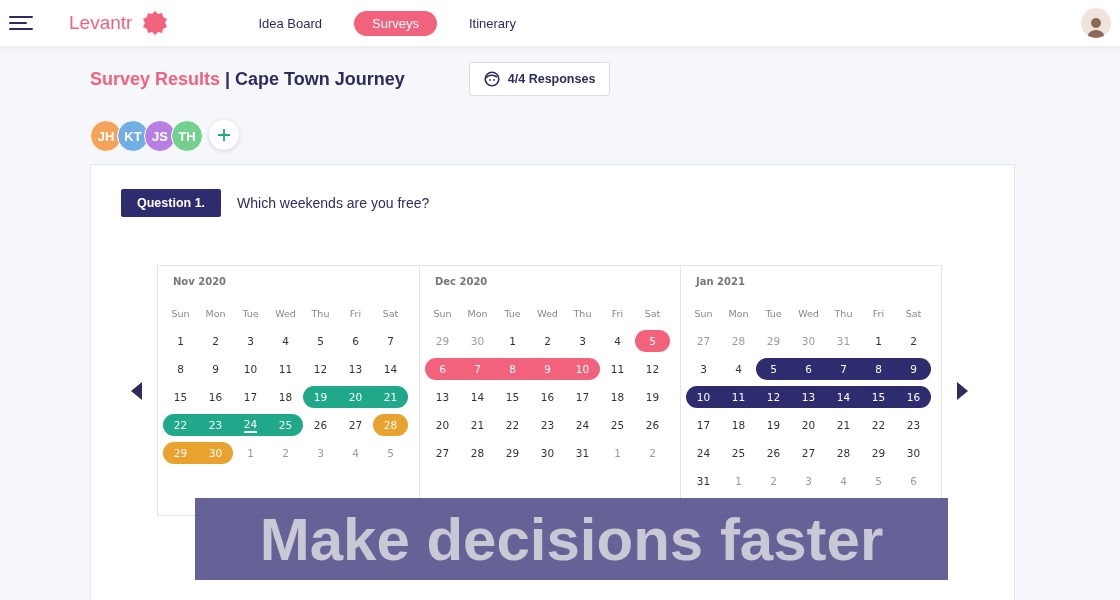 The height and width of the screenshot is (600, 1120). Describe the element at coordinates (355, 313) in the screenshot. I see `weekday-label: Fri` at that location.